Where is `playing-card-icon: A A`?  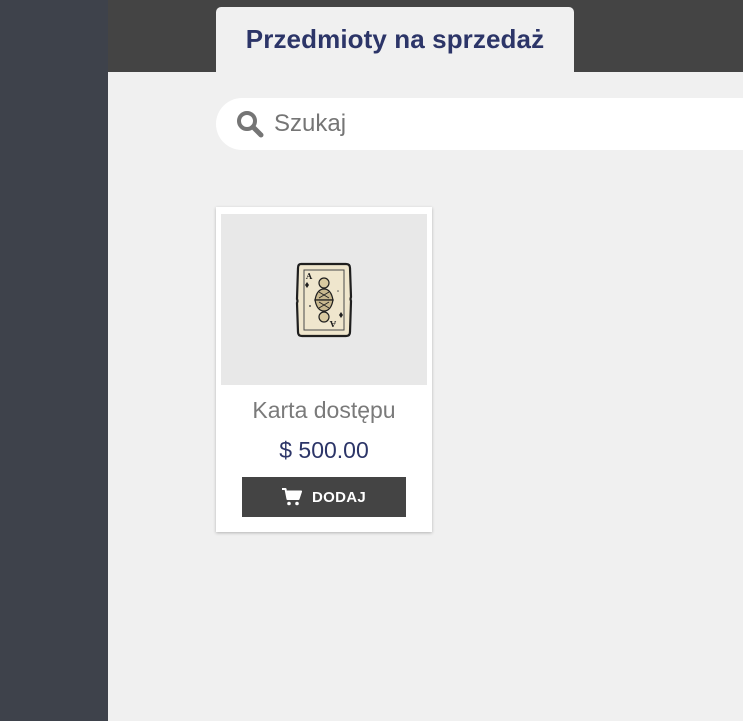 playing-card-icon: A A is located at coordinates (324, 299).